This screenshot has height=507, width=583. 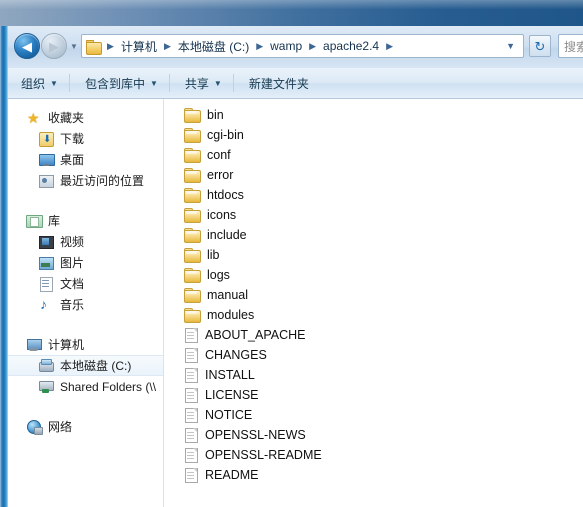 I want to click on sidebar-item-computer: 计算机, so click(x=85, y=344).